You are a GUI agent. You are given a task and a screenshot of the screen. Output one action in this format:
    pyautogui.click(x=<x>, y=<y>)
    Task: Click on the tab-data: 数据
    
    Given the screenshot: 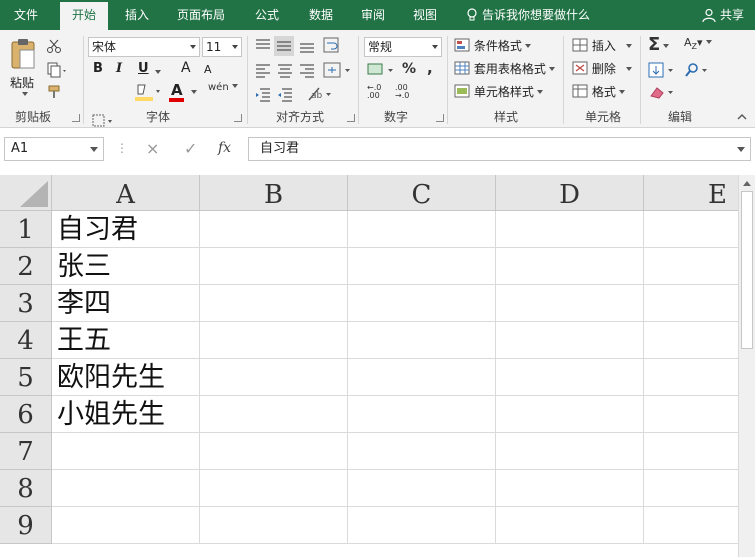 What is the action you would take?
    pyautogui.click(x=321, y=15)
    